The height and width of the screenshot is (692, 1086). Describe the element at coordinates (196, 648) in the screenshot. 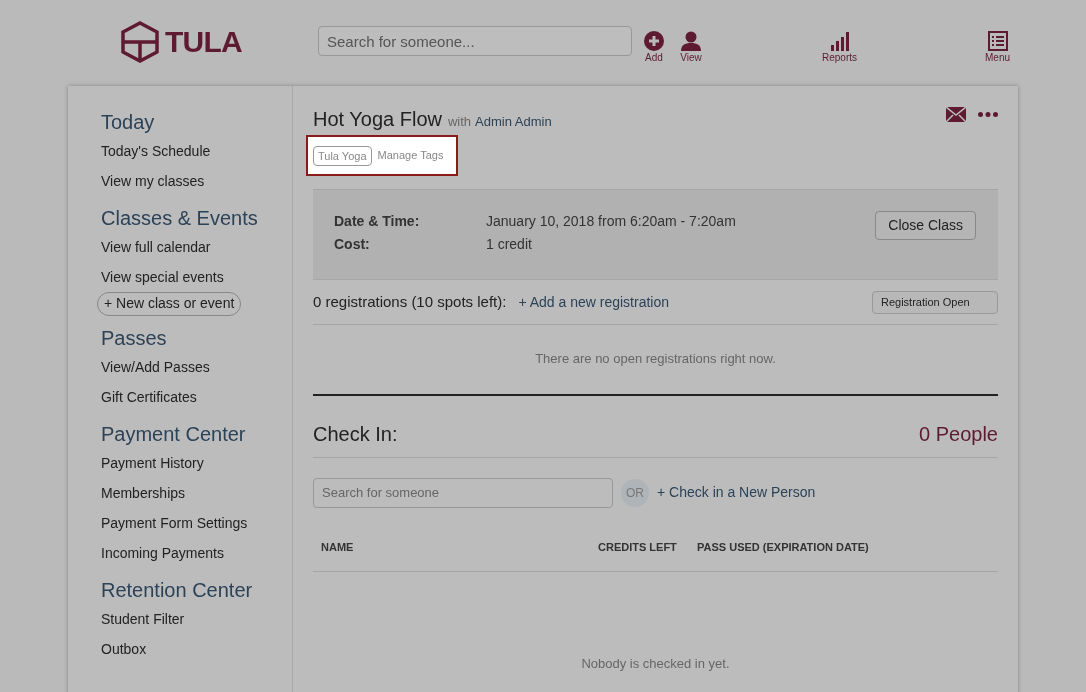

I see `sidebar-link: Outbox` at that location.